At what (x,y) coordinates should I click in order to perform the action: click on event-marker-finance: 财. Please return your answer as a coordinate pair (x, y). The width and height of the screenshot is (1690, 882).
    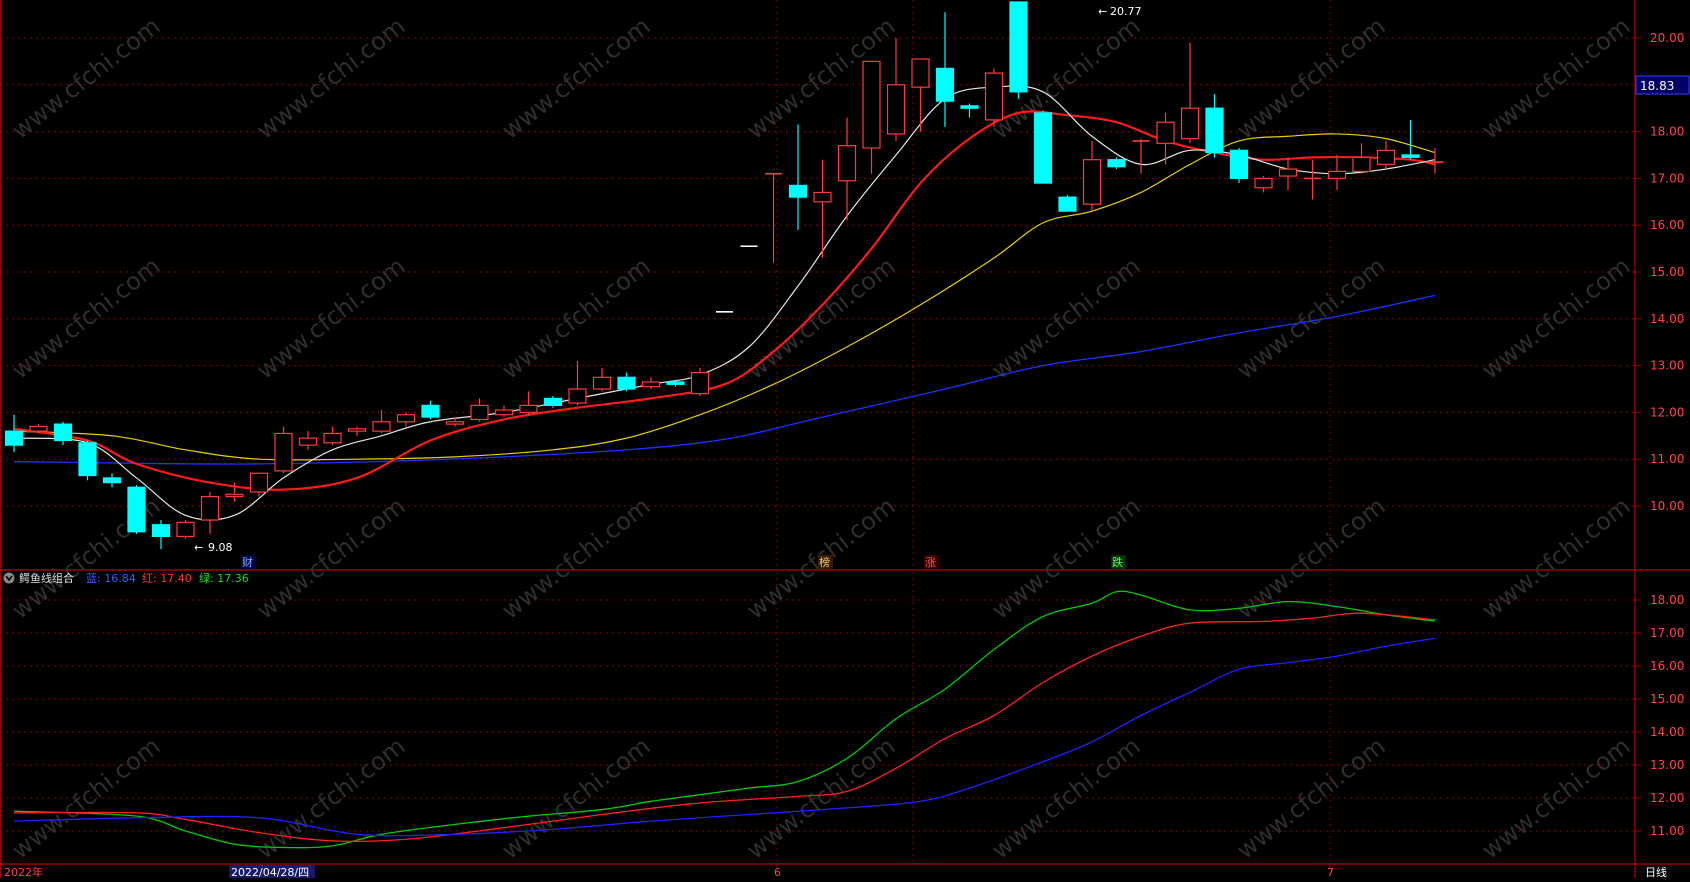
    Looking at the image, I should click on (247, 562).